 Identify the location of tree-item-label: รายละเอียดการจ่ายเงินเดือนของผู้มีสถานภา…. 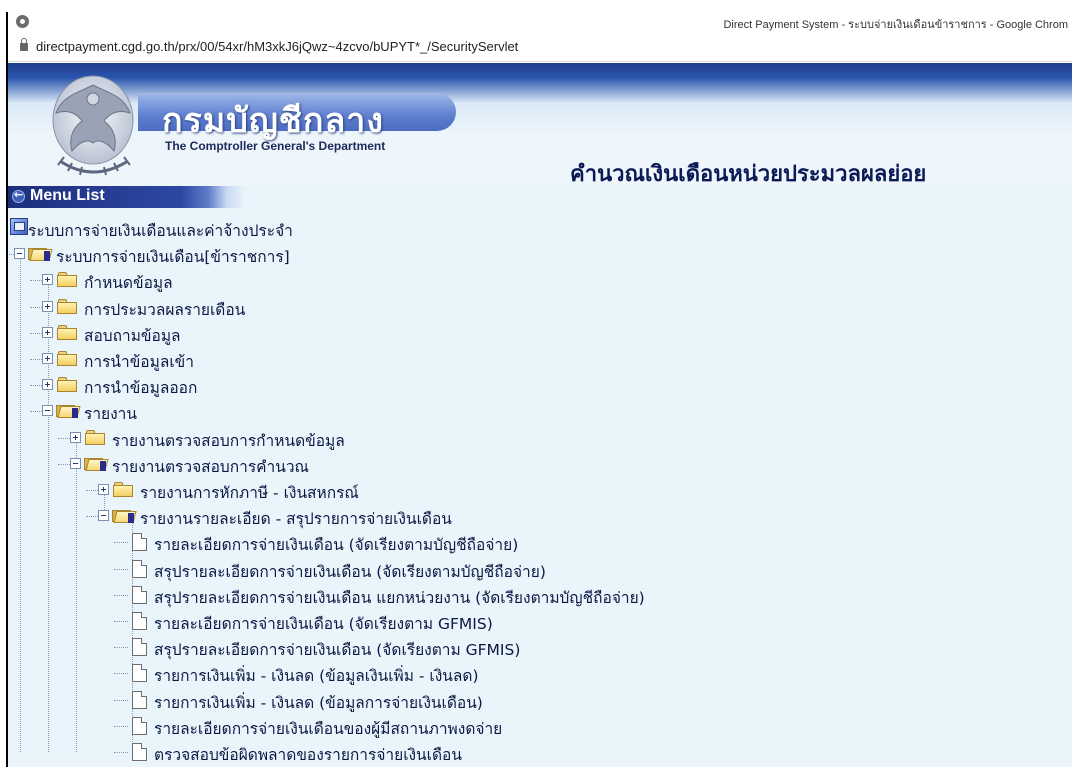
(328, 728).